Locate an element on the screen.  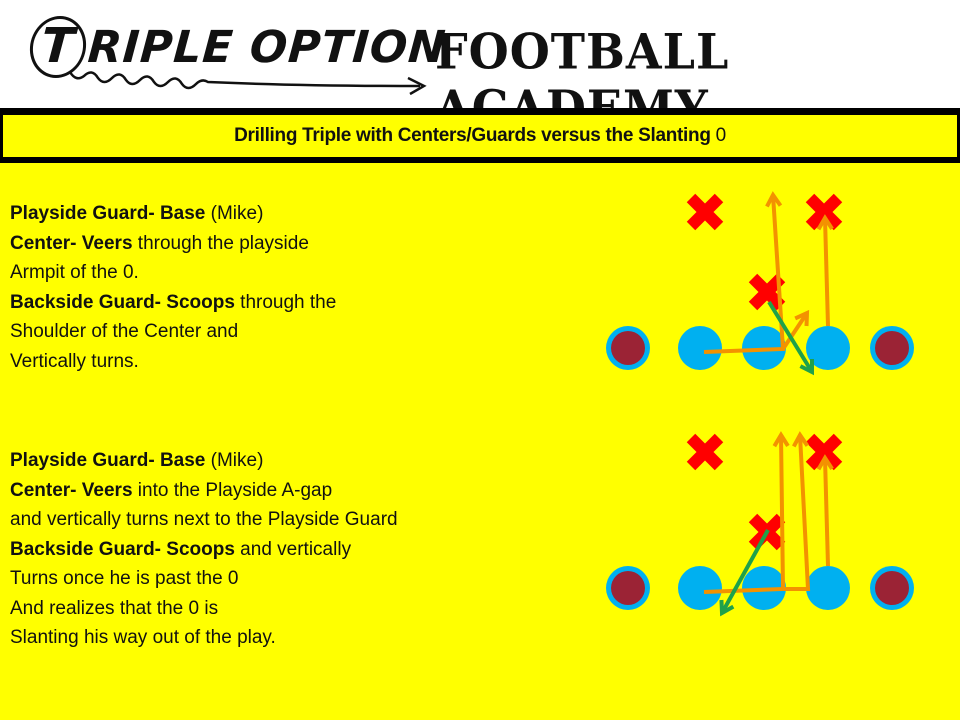
diagram-veer-armpit is located at coordinates (760, 283).